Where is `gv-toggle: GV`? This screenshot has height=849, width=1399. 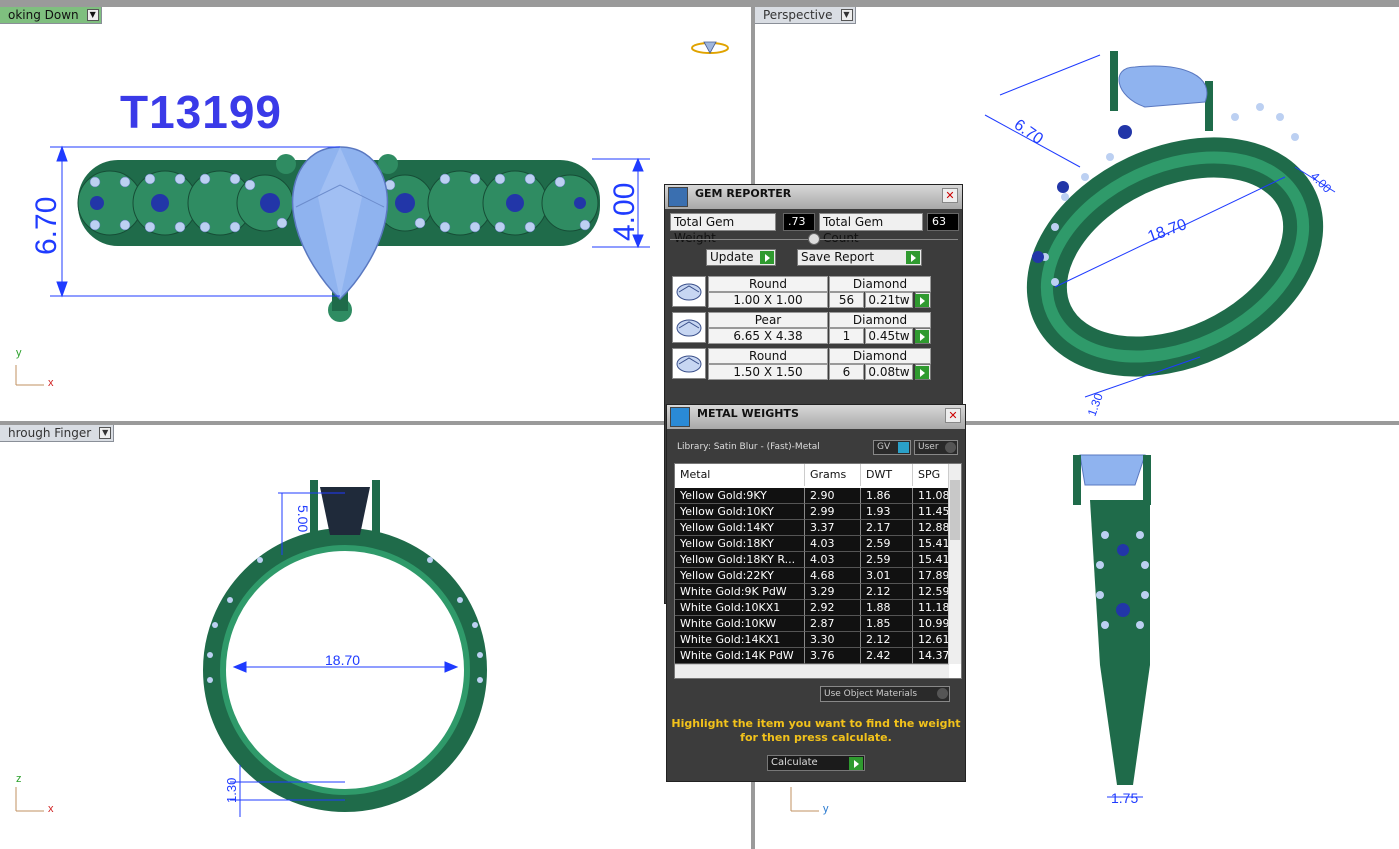
gv-toggle: GV is located at coordinates (892, 447).